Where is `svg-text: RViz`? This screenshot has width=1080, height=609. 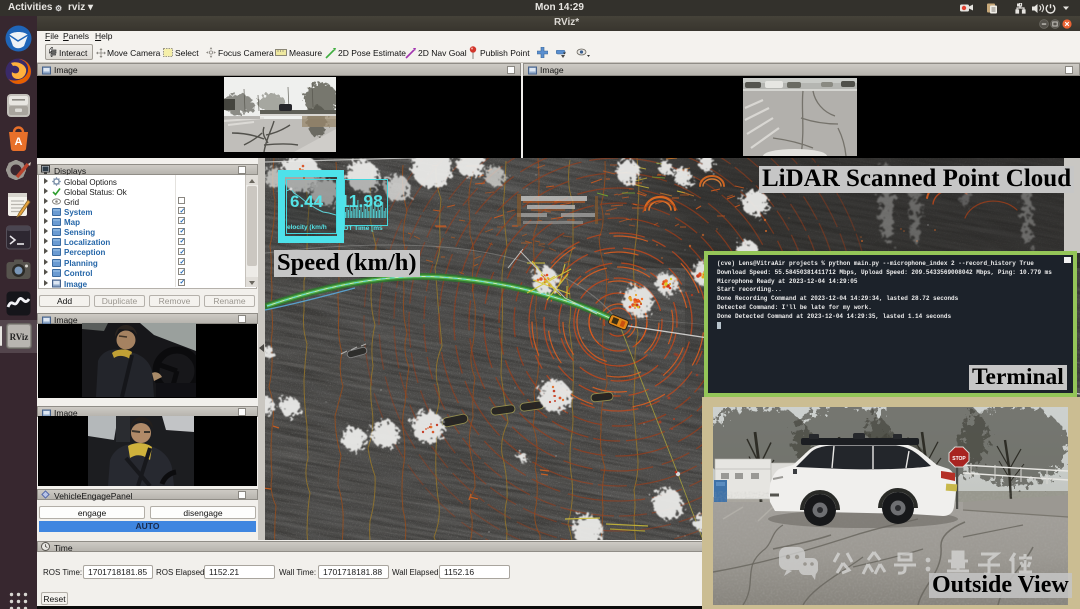
svg-text: RViz is located at coordinates (19, 337).